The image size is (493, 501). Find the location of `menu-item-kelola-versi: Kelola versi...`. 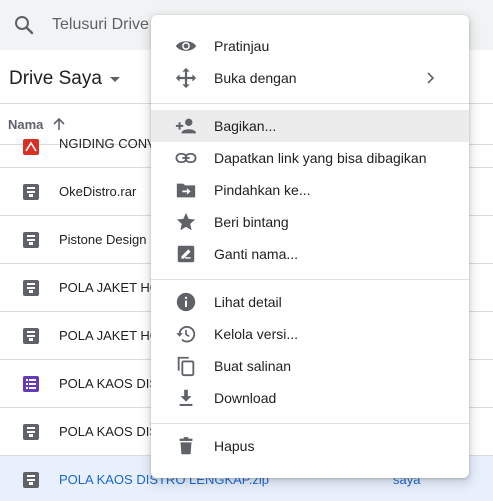

menu-item-kelola-versi: Kelola versi... is located at coordinates (310, 334).